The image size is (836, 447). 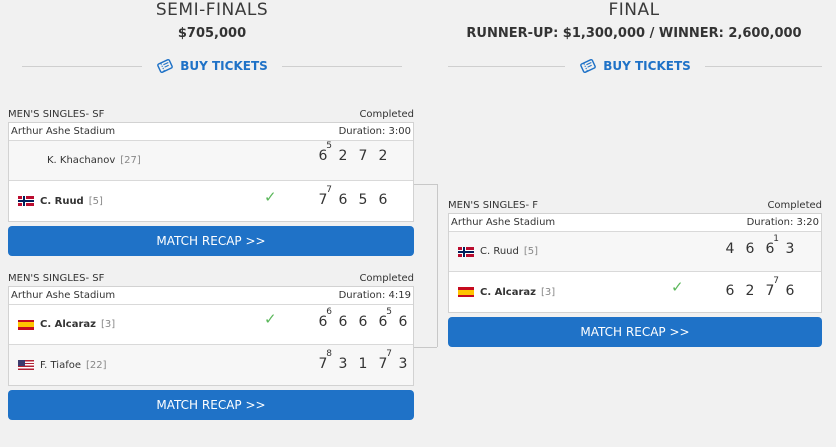 I want to click on player-row: C. Alcaraz [3] ✓ 66 6 6 65 6, so click(x=211, y=325).